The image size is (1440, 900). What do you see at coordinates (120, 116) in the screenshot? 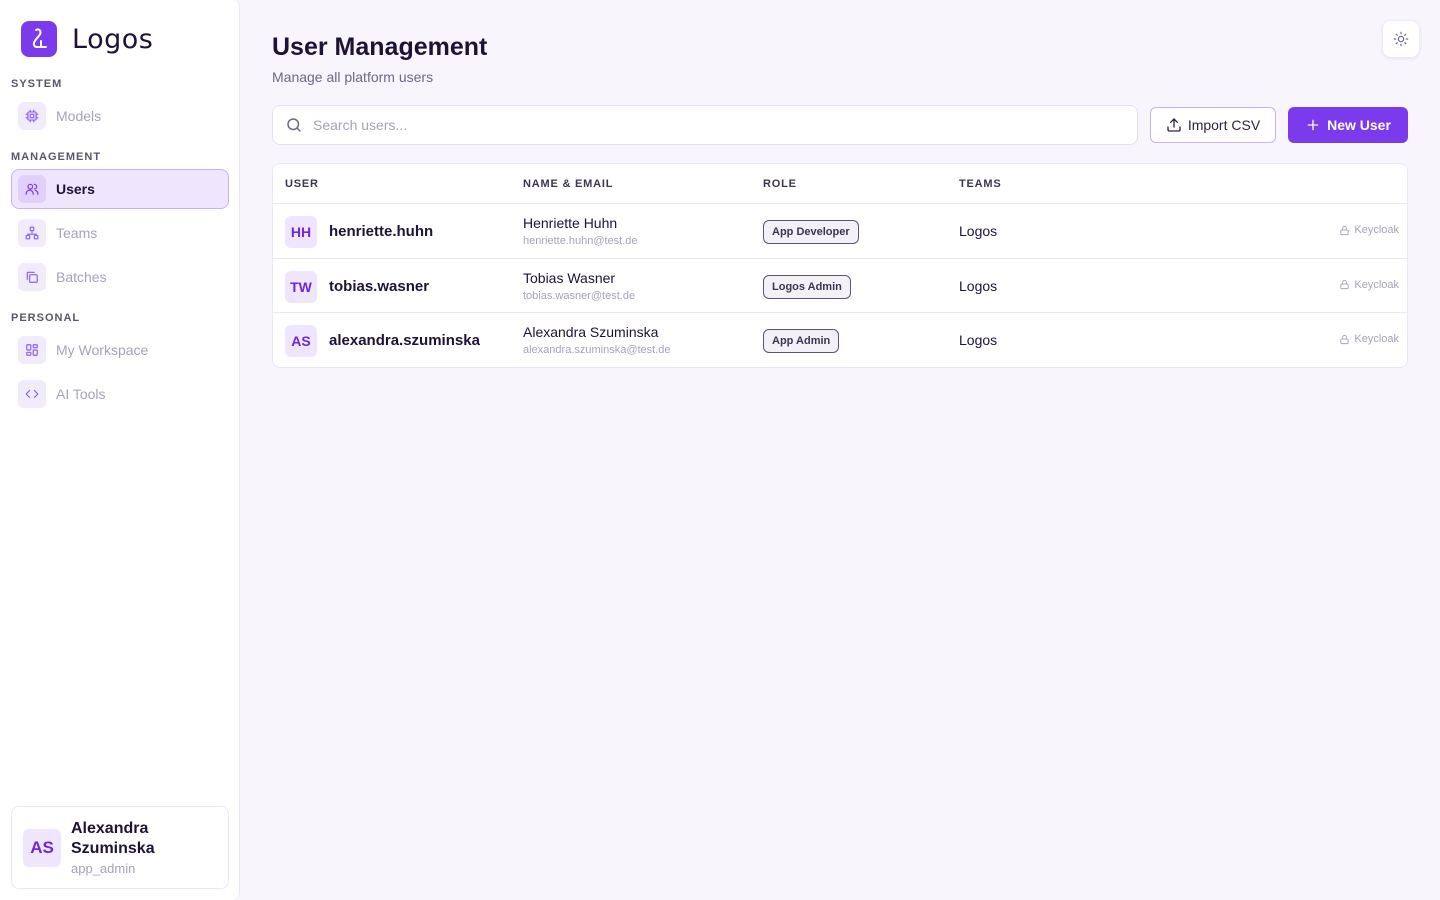
I see `sidebar-item-models: Models` at bounding box center [120, 116].